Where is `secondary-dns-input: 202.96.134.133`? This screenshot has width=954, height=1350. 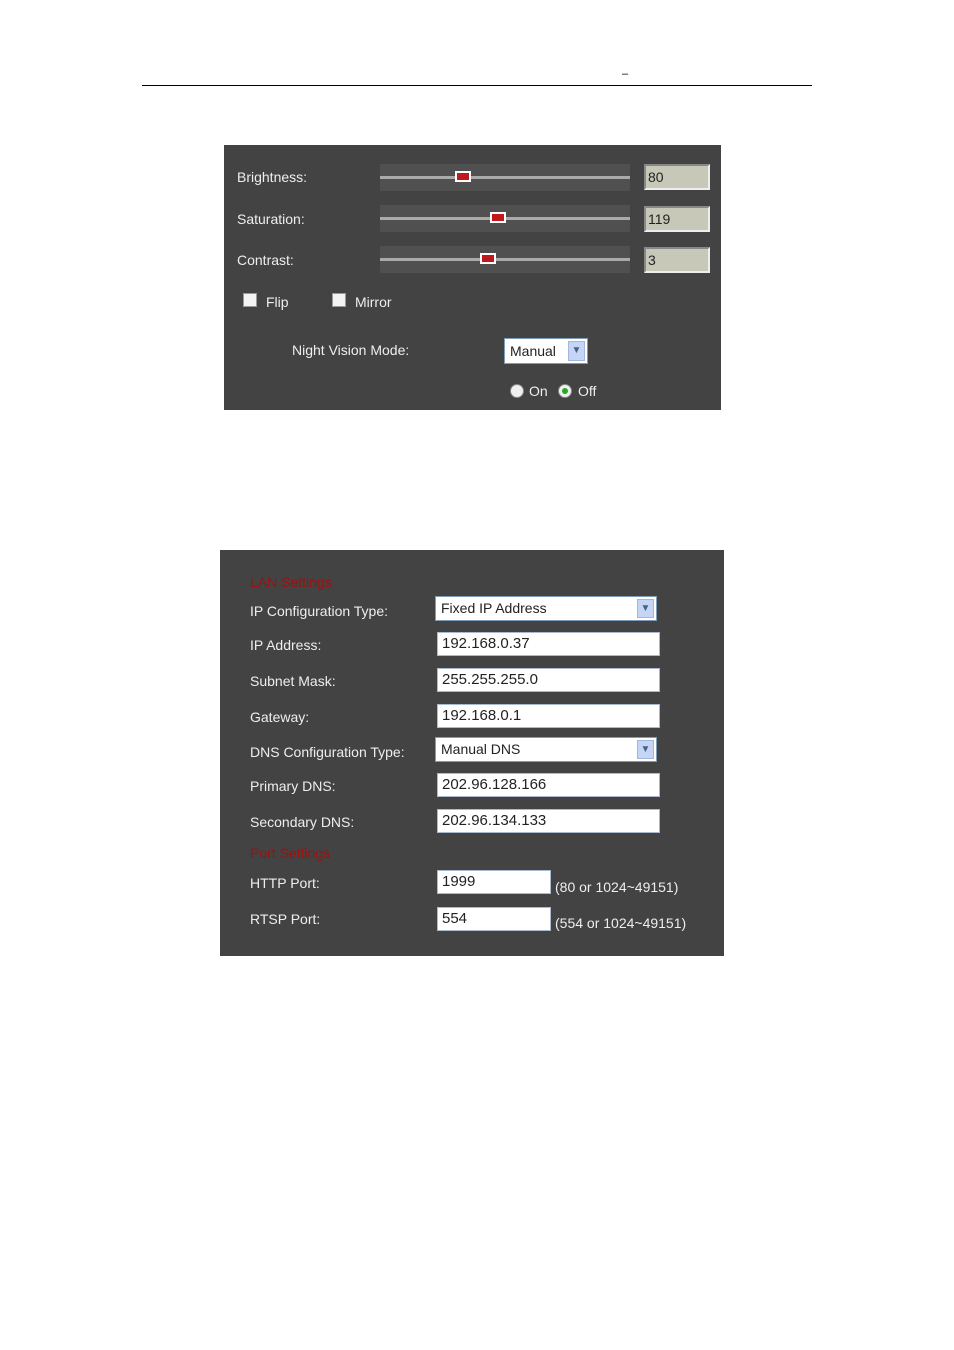
secondary-dns-input: 202.96.134.133 is located at coordinates (548, 821).